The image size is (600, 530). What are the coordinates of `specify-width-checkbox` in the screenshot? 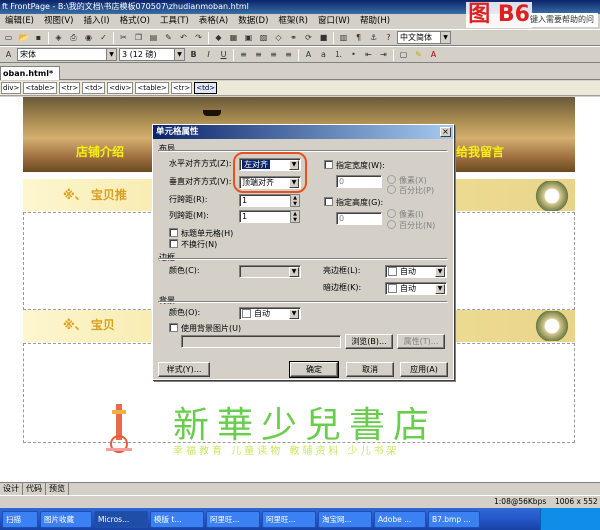 It's located at (328, 164).